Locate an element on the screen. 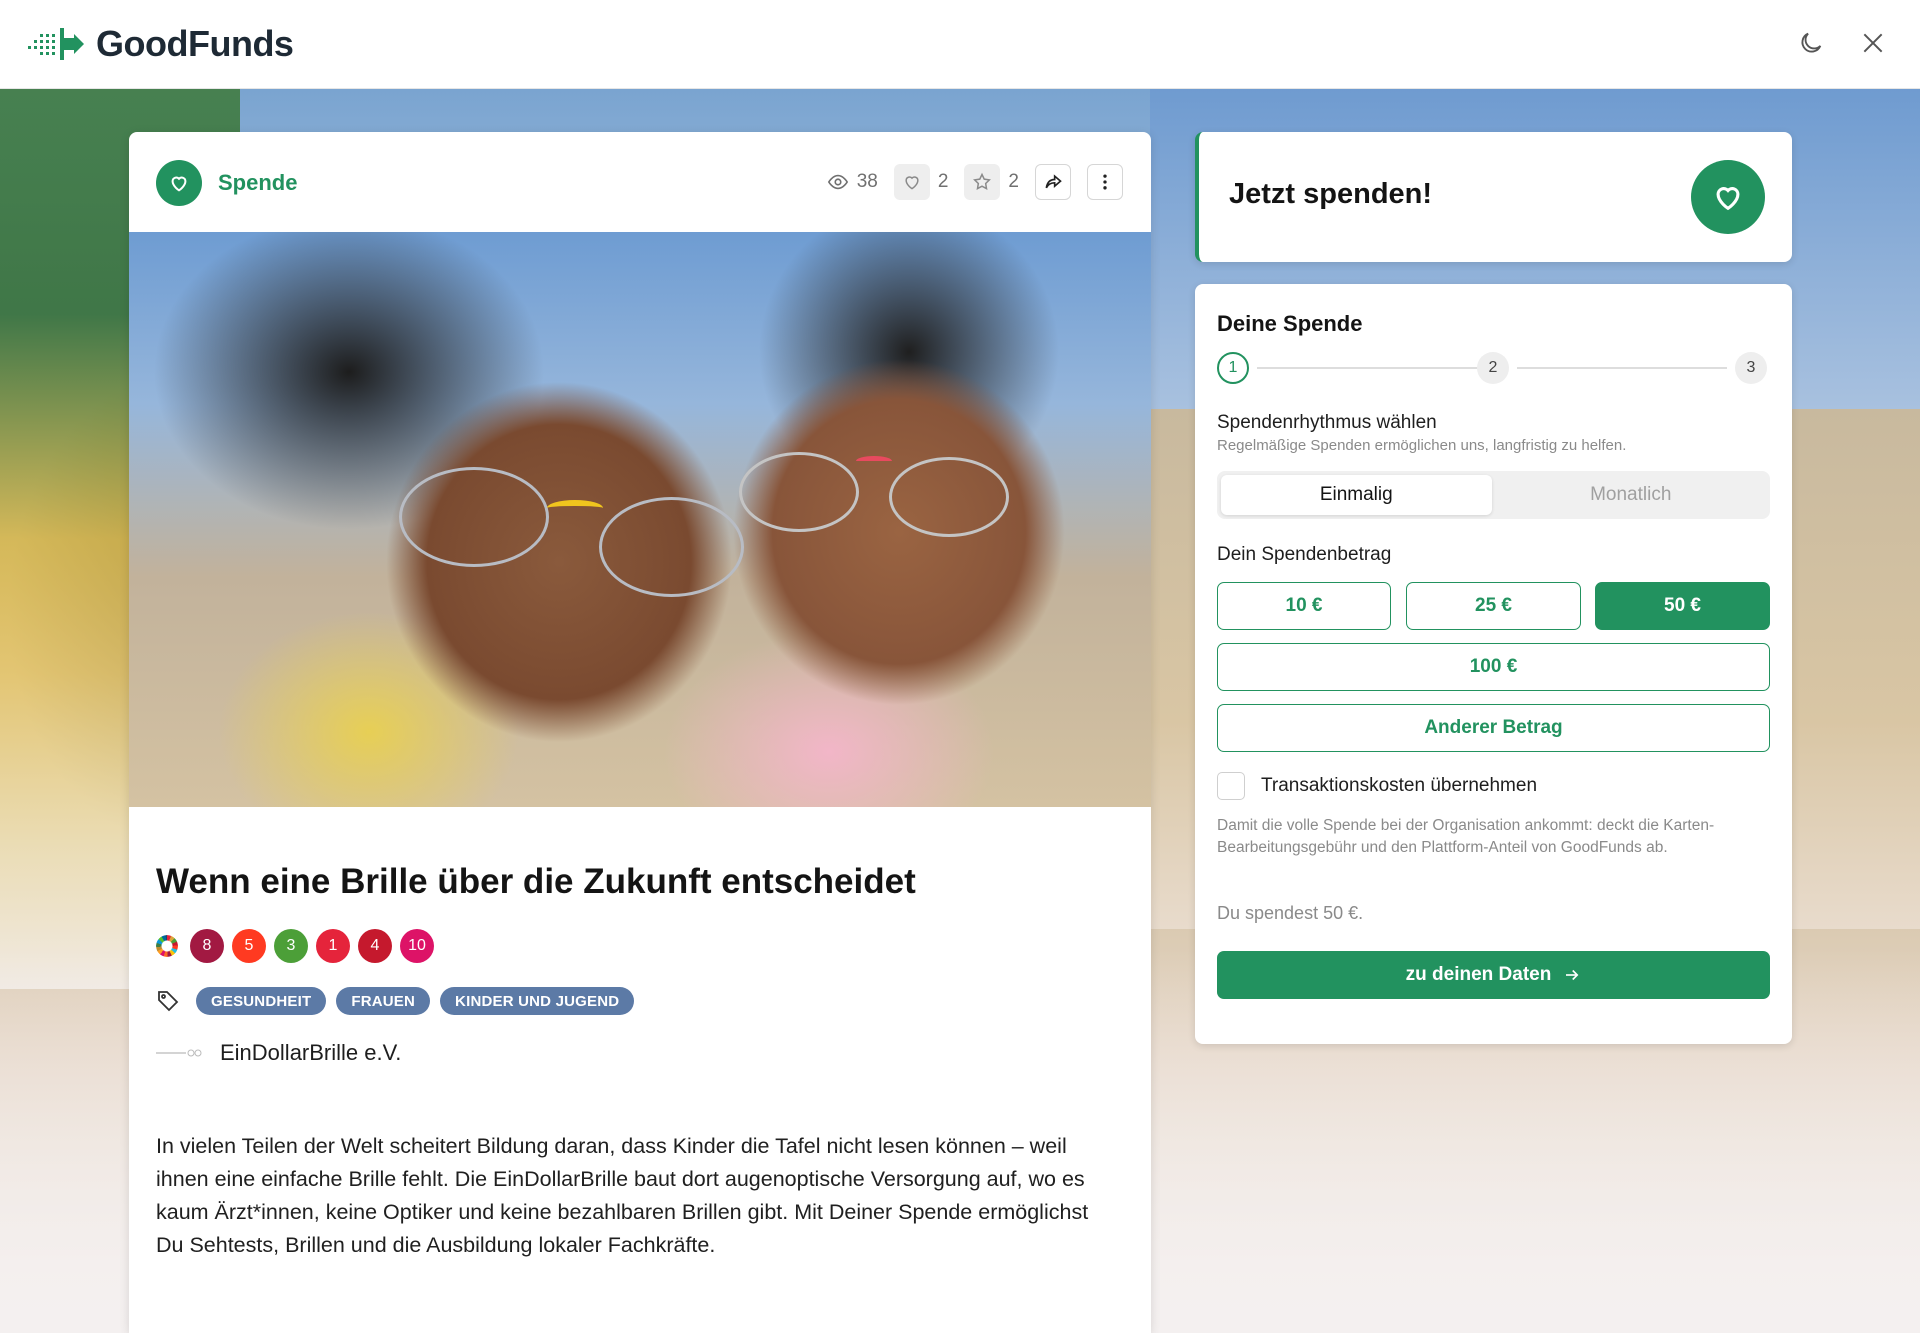 Image resolution: width=1920 pixels, height=1333 pixels. views-count: 38 is located at coordinates (867, 181).